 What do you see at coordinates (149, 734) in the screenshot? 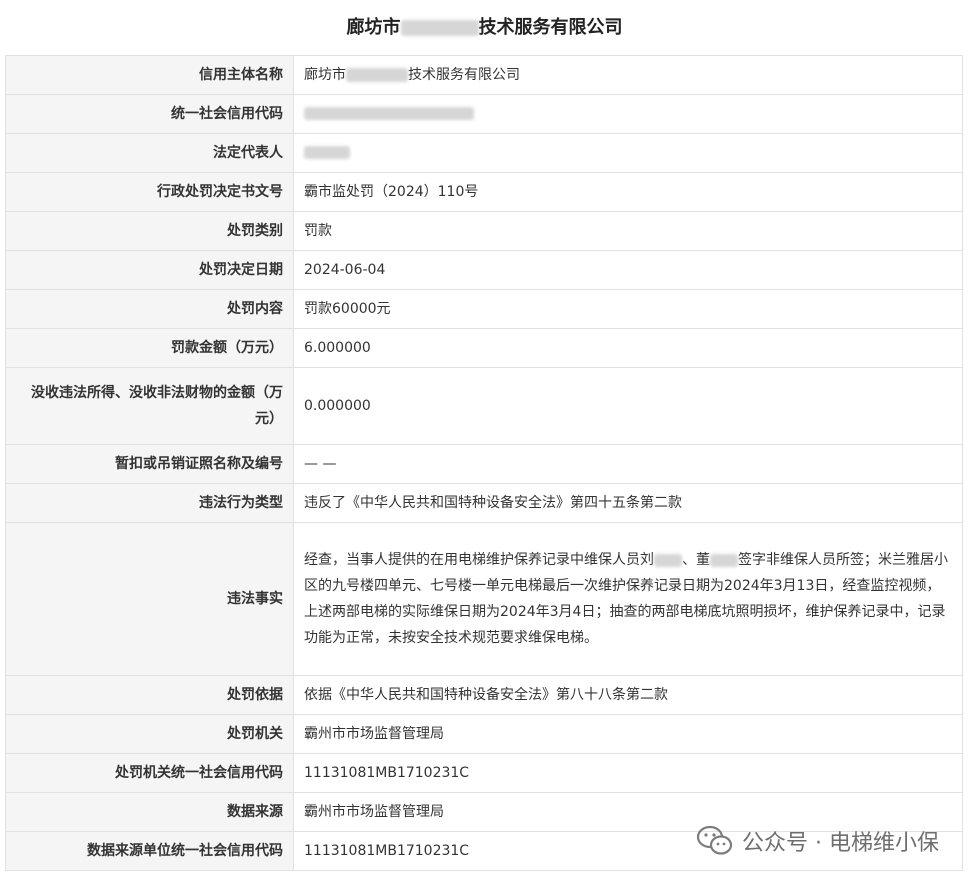
I see `row-label: 处罚机关` at bounding box center [149, 734].